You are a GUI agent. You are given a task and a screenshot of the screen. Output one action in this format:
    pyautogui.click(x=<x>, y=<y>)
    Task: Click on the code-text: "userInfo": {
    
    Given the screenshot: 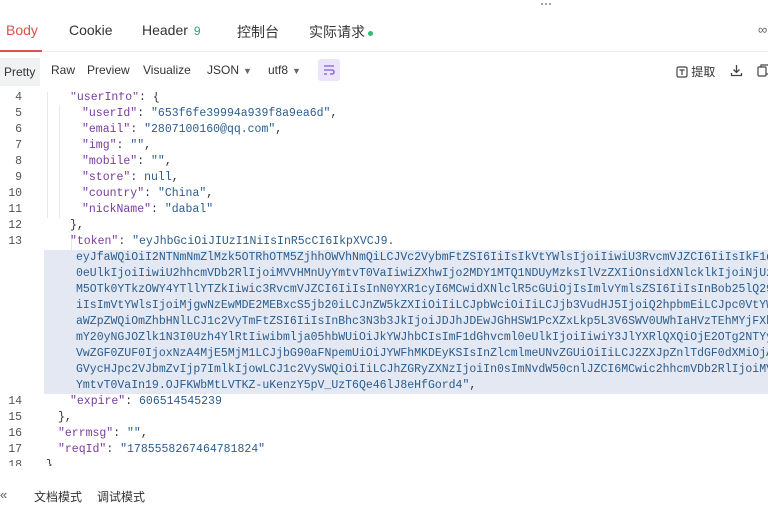 What is the action you would take?
    pyautogui.click(x=115, y=99)
    